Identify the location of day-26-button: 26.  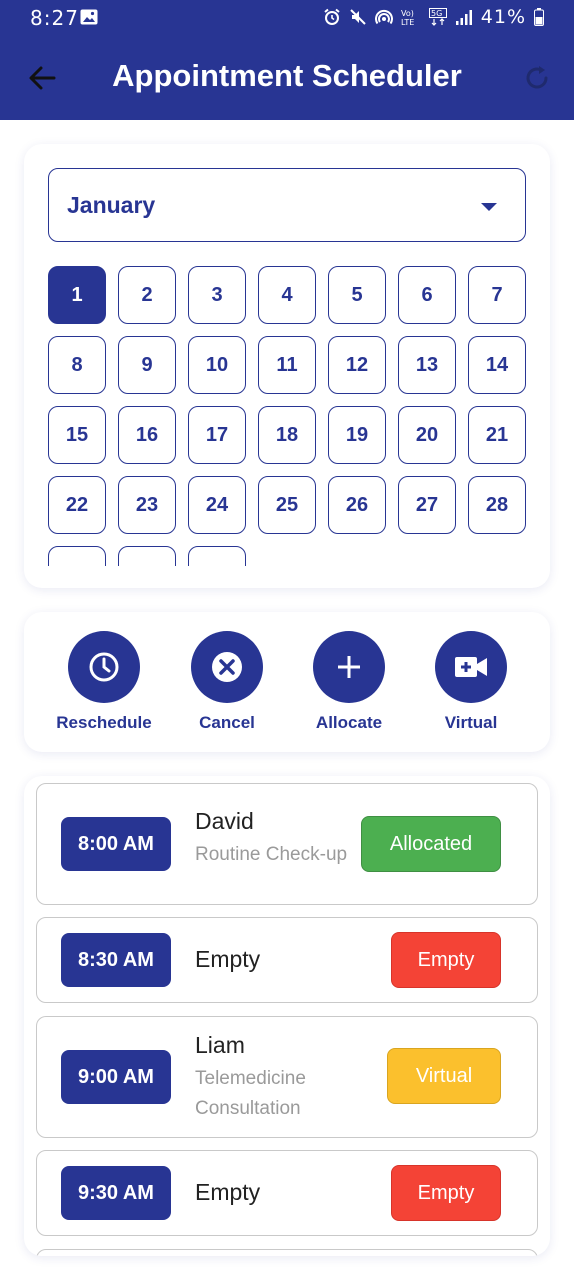
(357, 505).